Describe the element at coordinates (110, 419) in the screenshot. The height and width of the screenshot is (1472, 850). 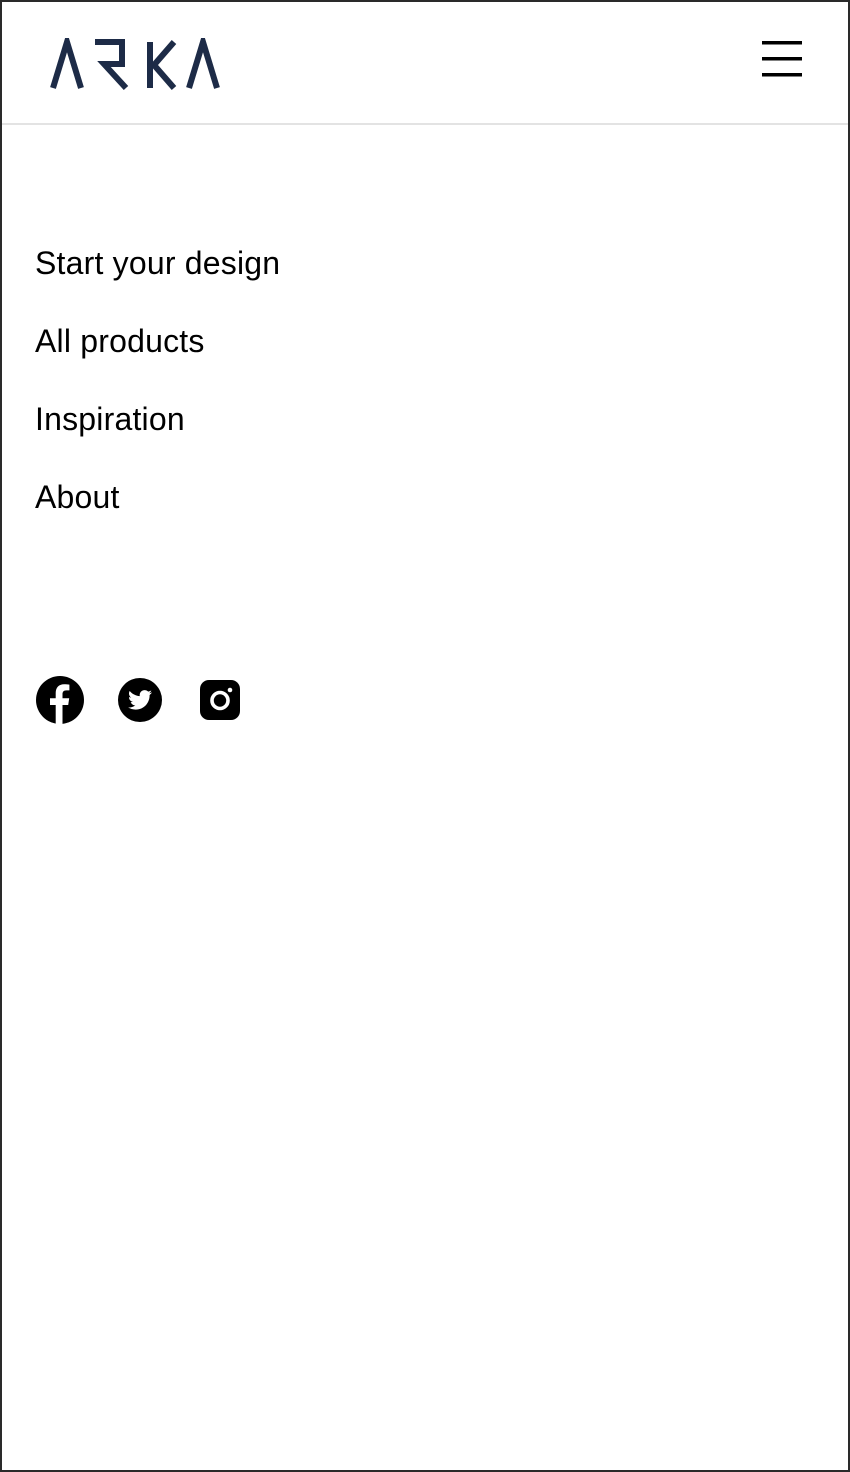
I see `nav-link-inspiration: Inspiration` at that location.